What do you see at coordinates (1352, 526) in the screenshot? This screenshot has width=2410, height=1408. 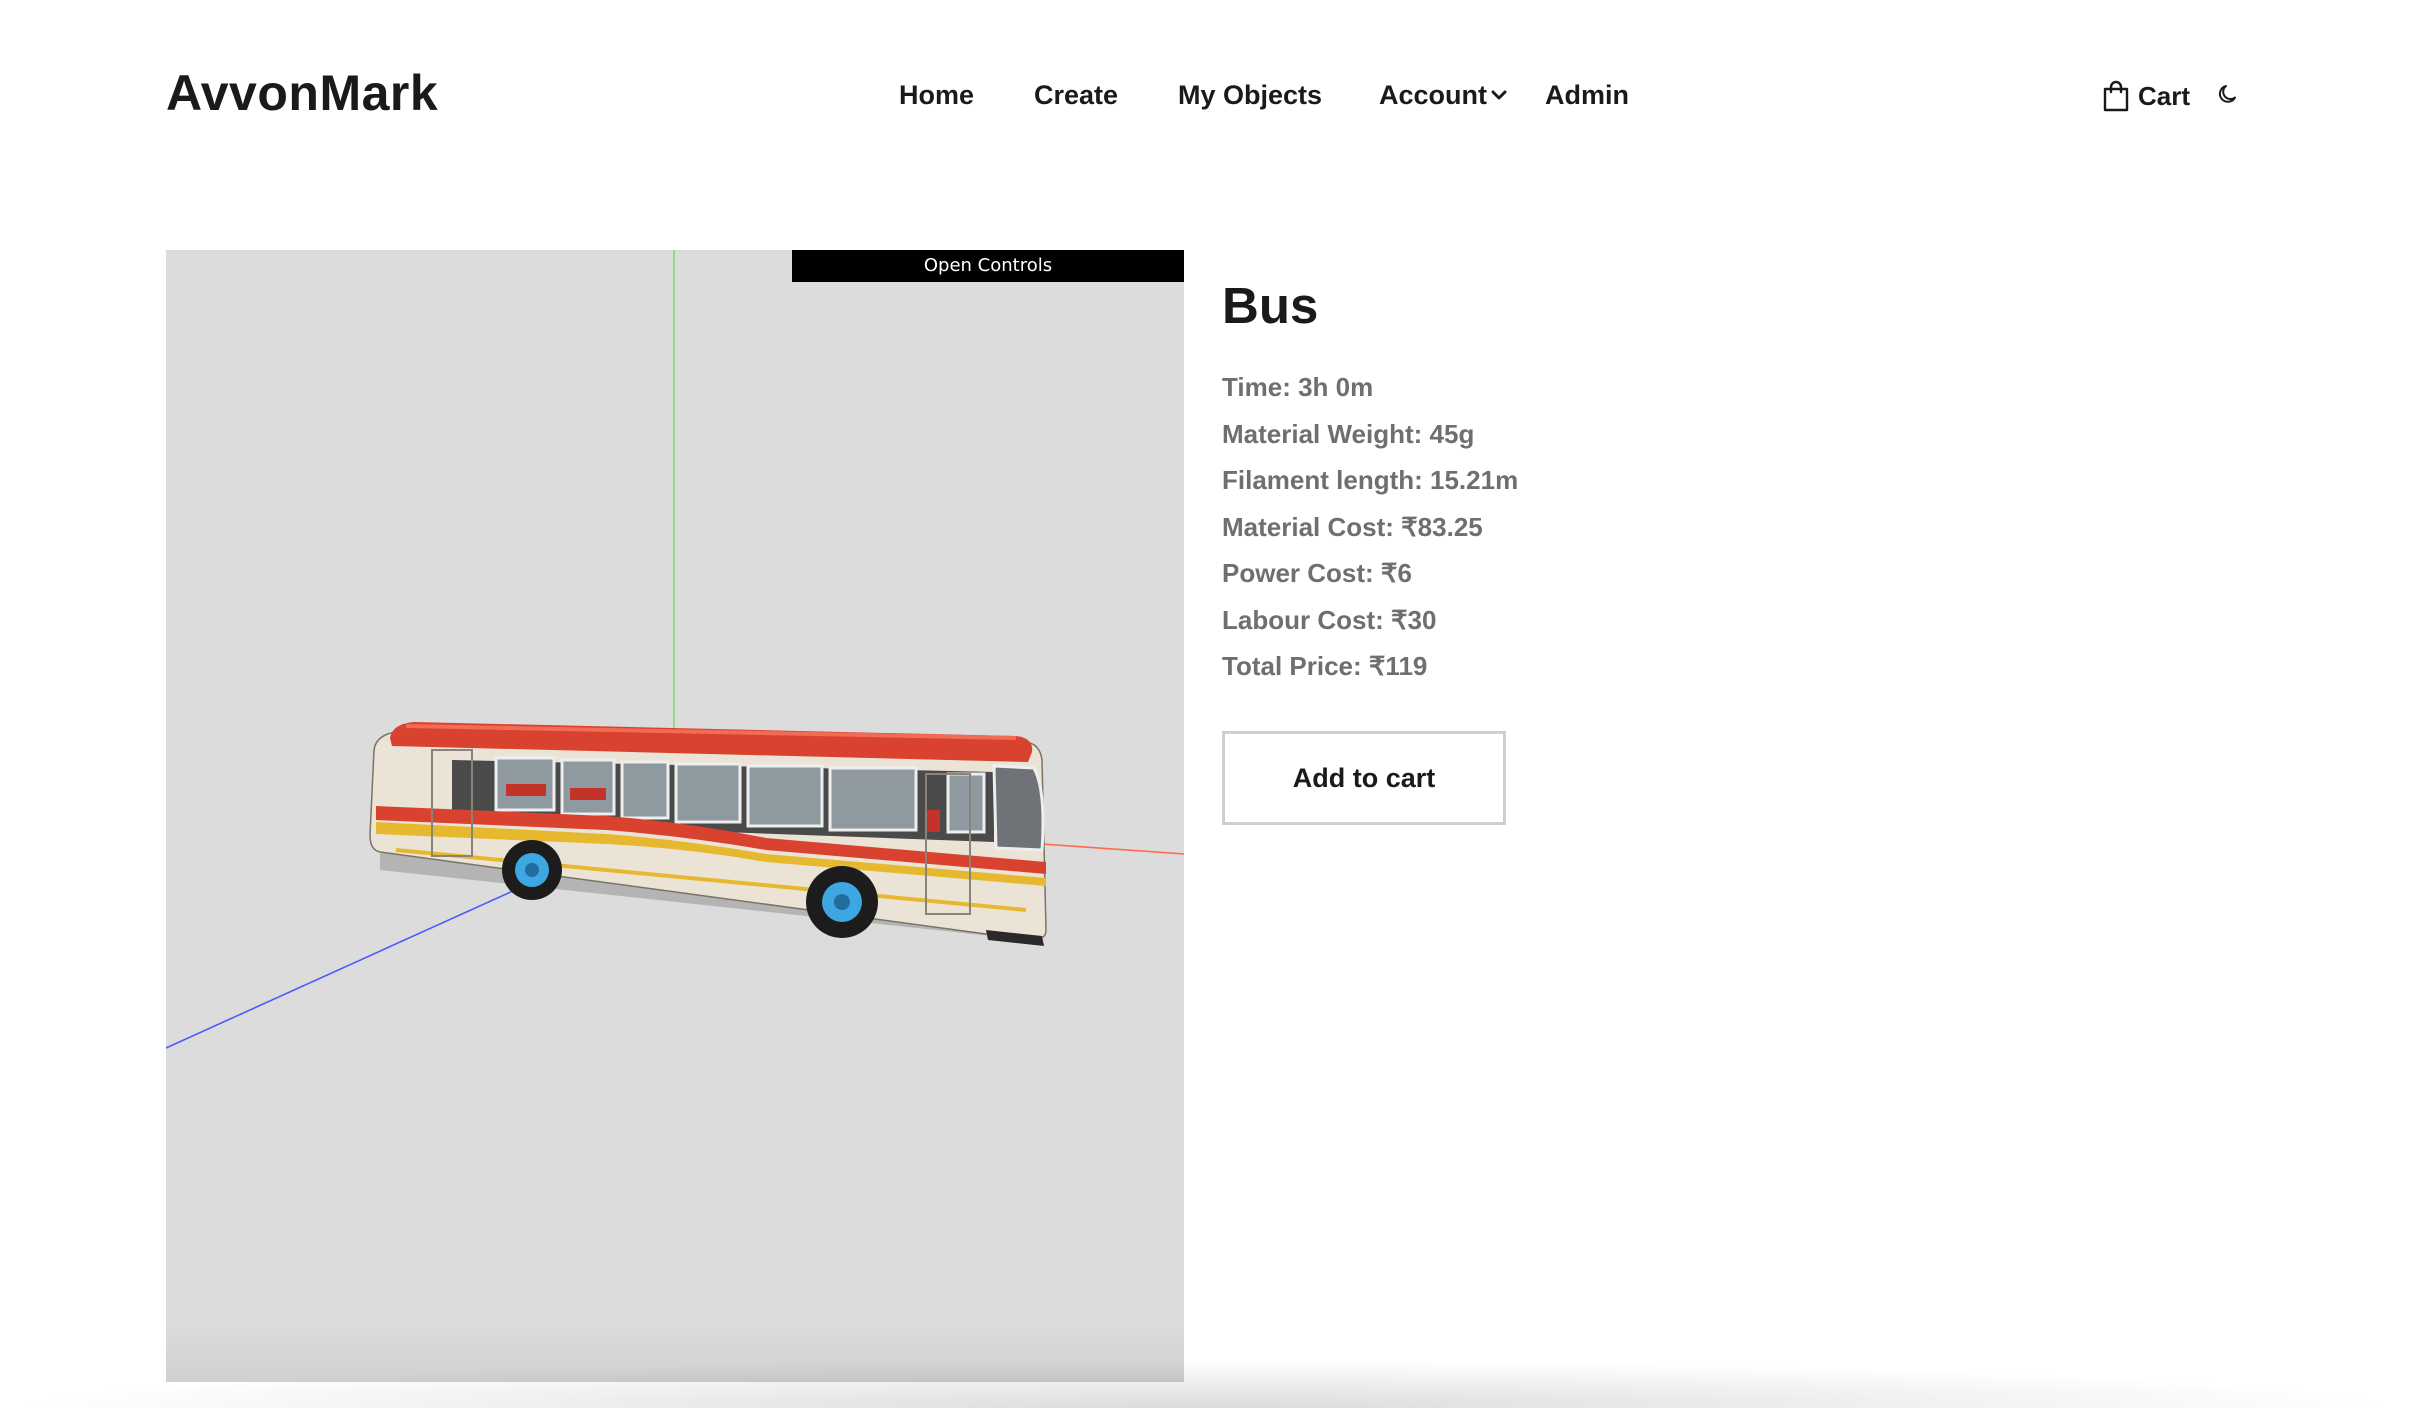 I see `spec-material-cost: Material Cost: ₹83.25` at bounding box center [1352, 526].